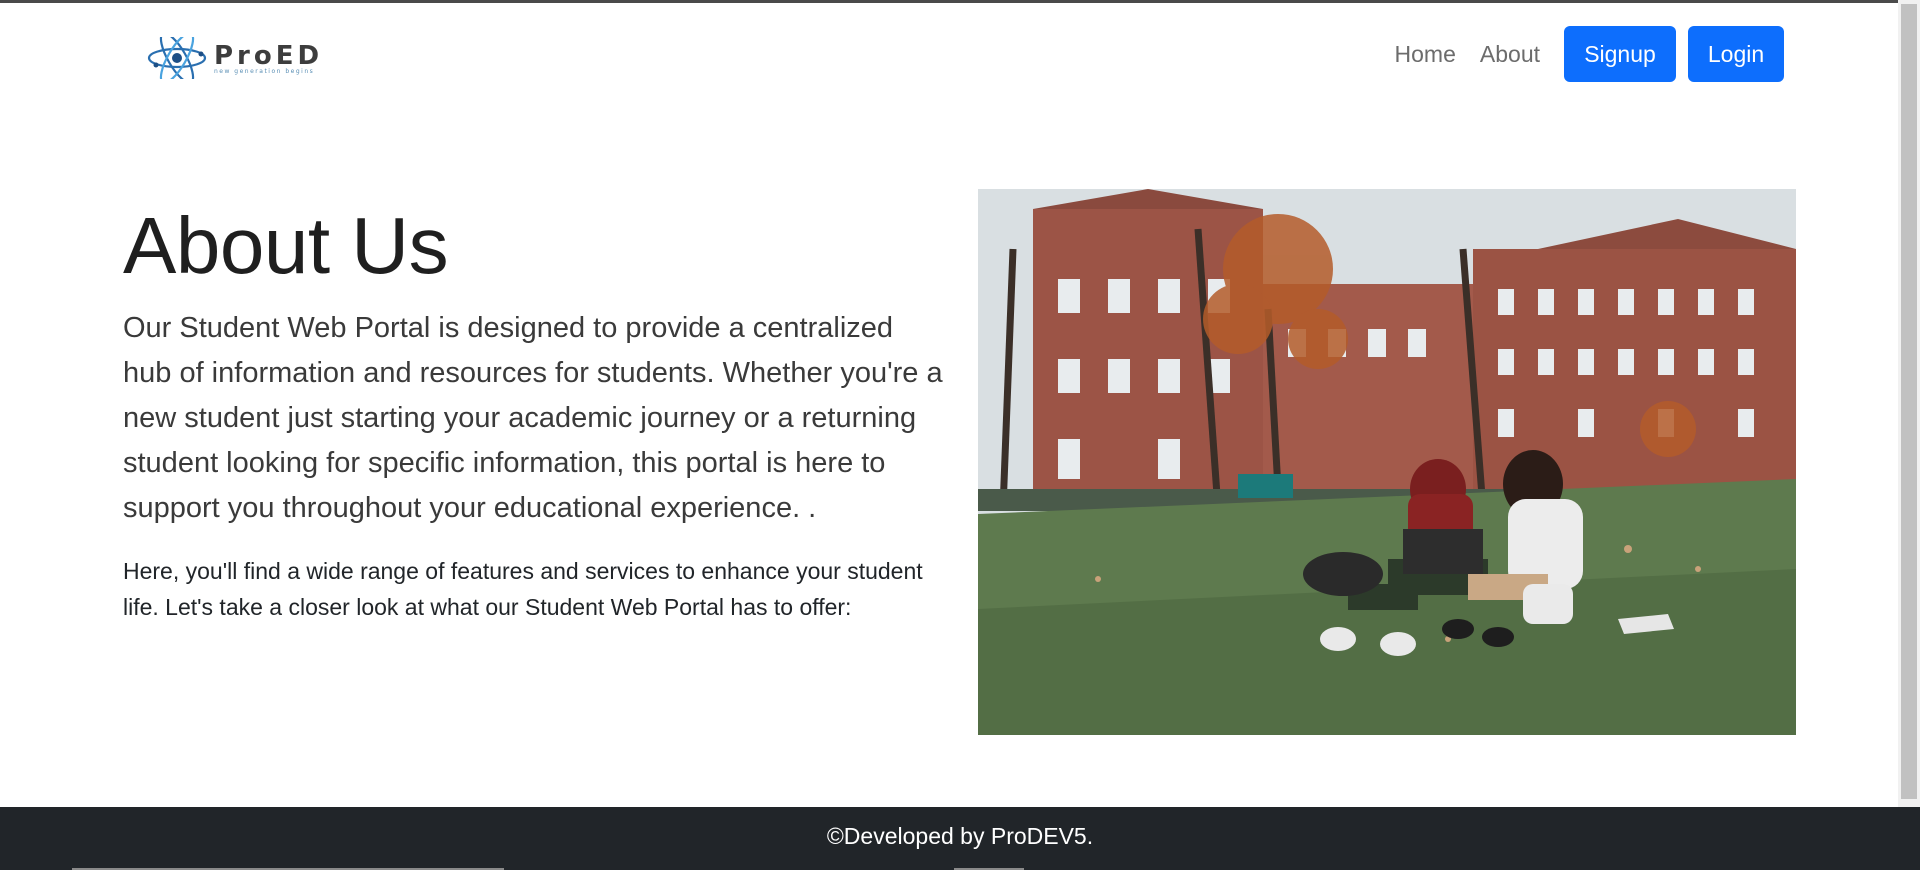  What do you see at coordinates (264, 71) in the screenshot?
I see `brand-tagline: new generation begins` at bounding box center [264, 71].